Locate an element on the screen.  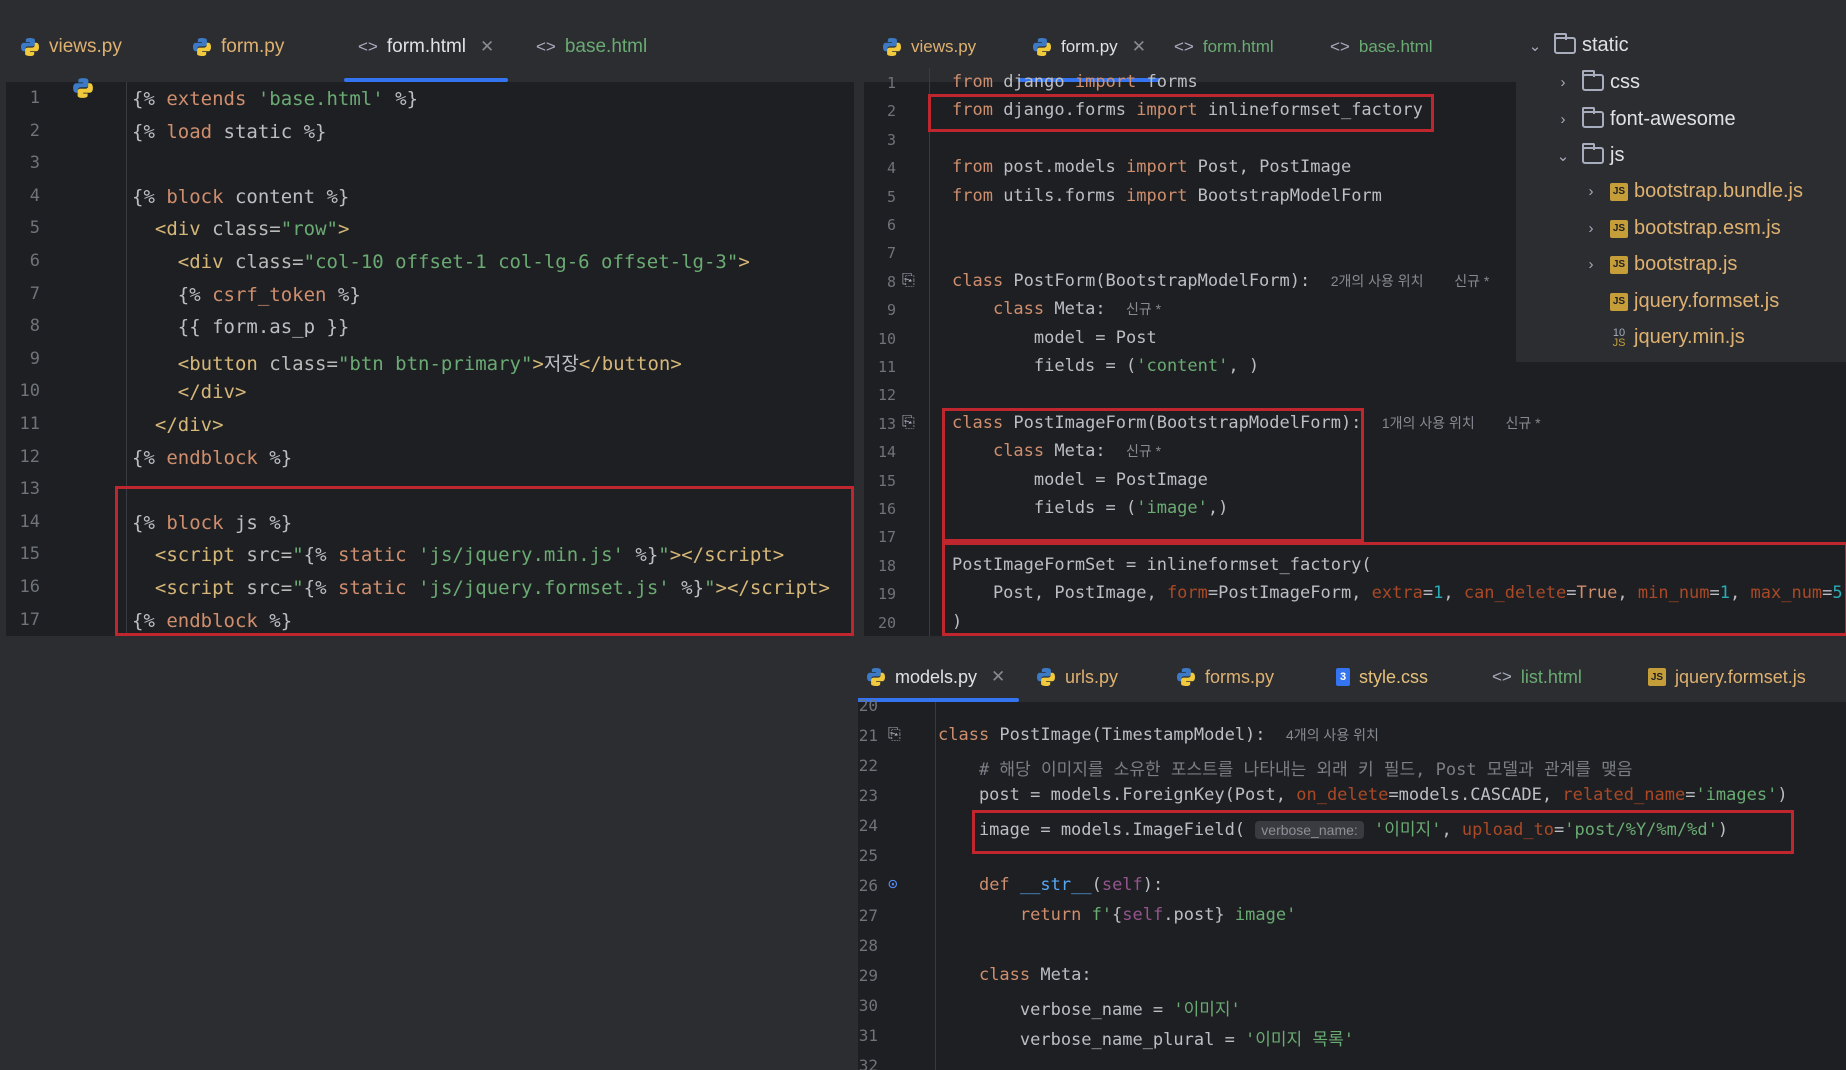
line-number: 25 is located at coordinates (868, 855).